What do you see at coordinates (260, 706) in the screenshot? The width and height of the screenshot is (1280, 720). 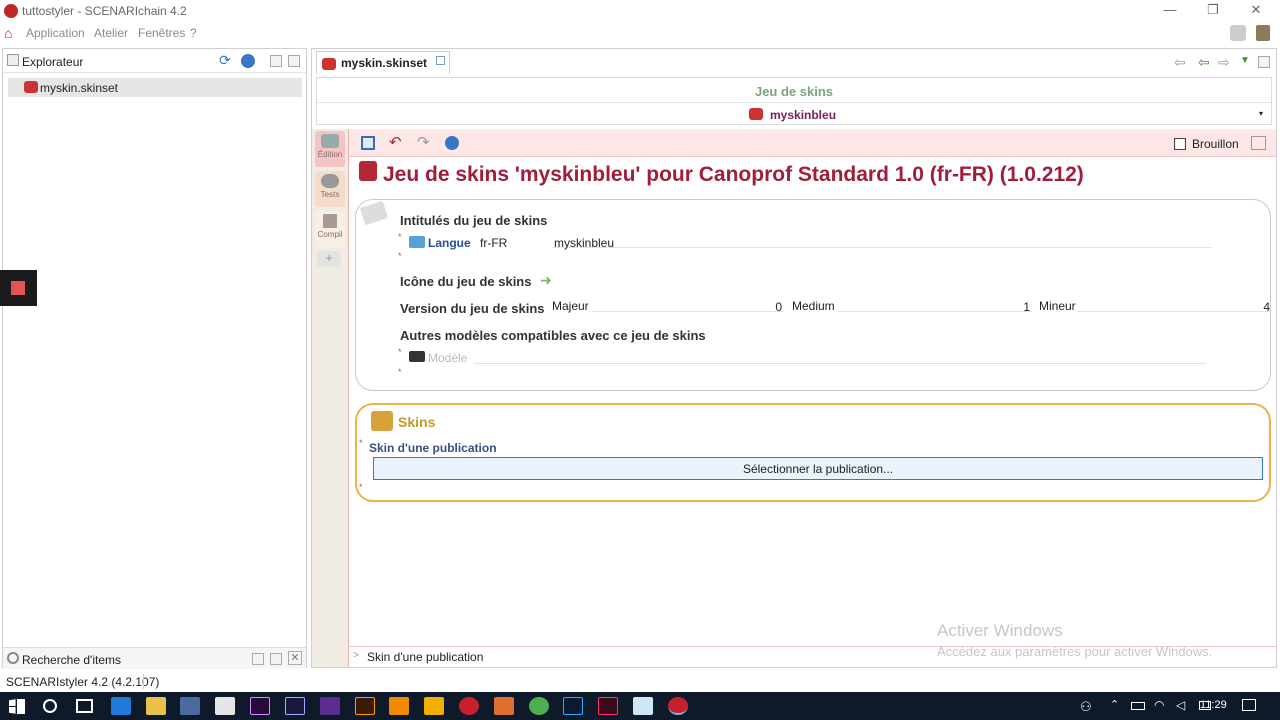 I see `premiere-icon` at bounding box center [260, 706].